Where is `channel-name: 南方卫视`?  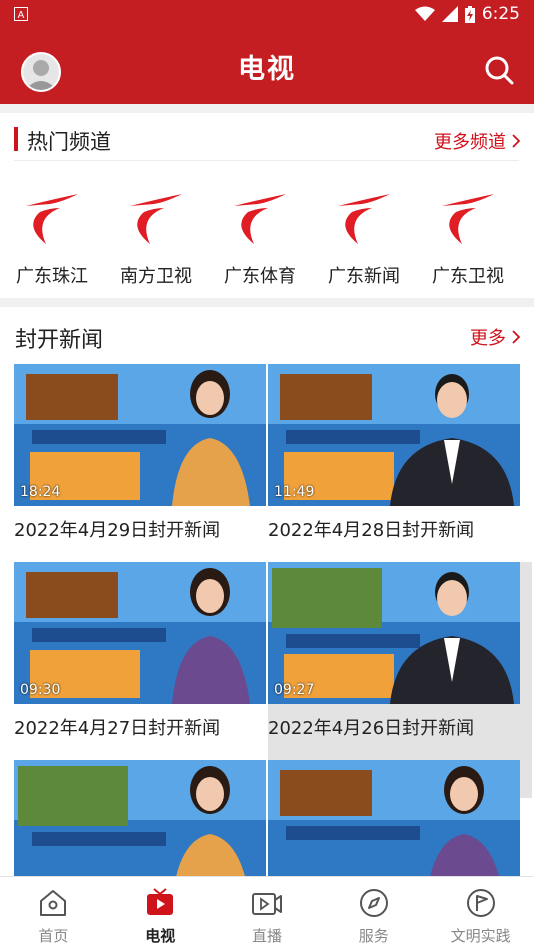
channel-name: 南方卫视 is located at coordinates (156, 276).